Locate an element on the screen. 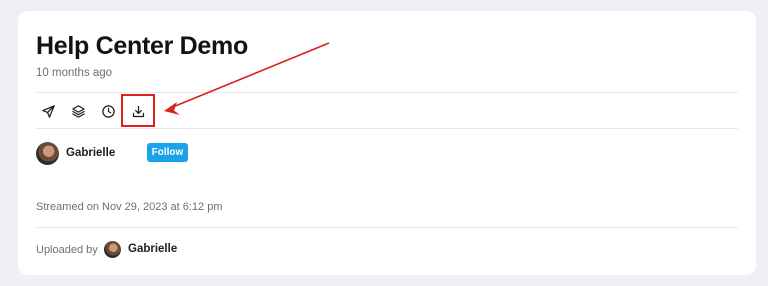  uploader-name: Gabrielle is located at coordinates (152, 249).